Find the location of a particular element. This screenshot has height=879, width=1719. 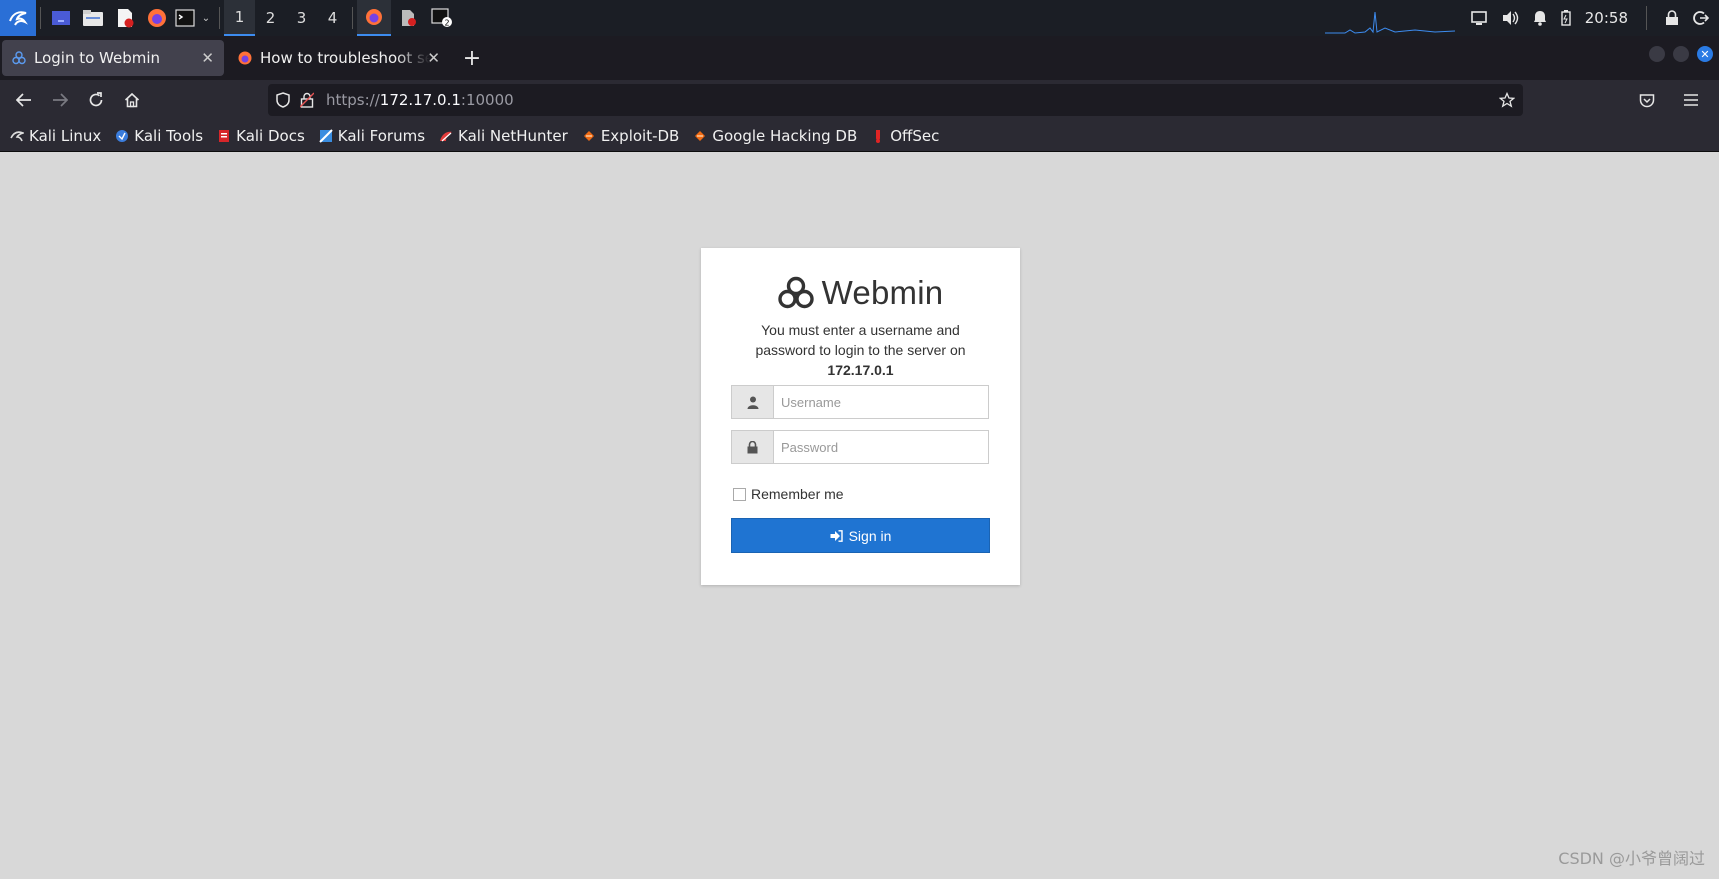

close-window-button: ✕ is located at coordinates (1705, 54).